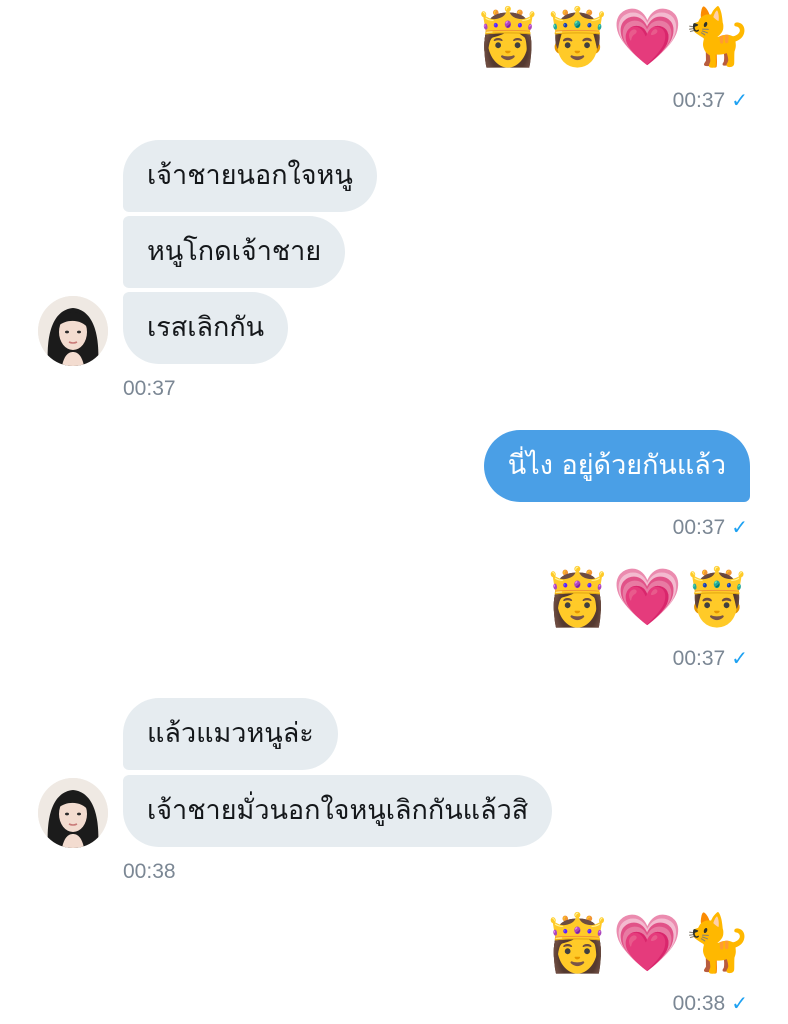  I want to click on message-meta: 00:37, so click(149, 389).